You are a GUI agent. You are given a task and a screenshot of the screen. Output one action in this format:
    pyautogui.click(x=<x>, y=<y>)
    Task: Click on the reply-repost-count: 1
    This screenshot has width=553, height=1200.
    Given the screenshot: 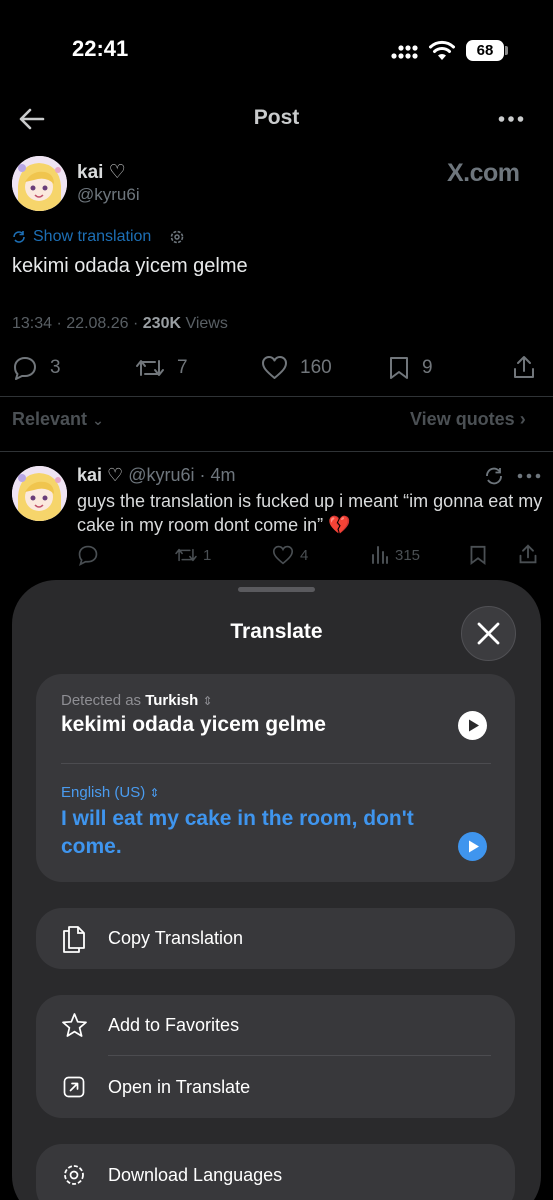 What is the action you would take?
    pyautogui.click(x=207, y=555)
    